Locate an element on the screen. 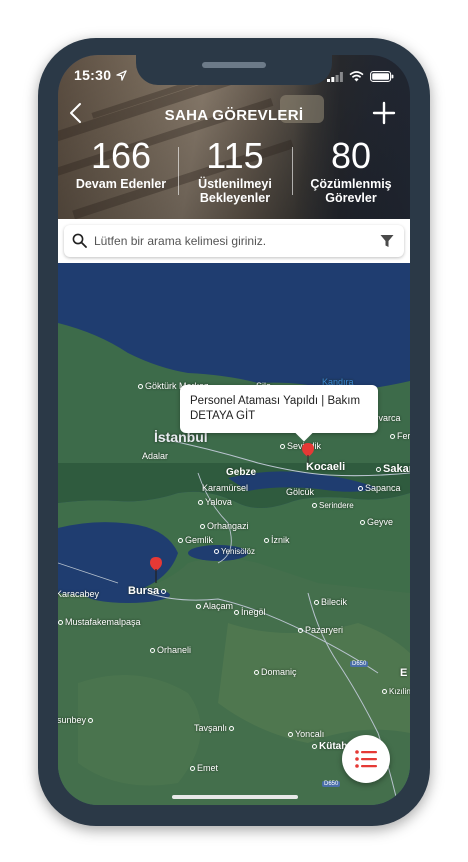  stat-resolved: 80 Çözümlenmiş Görevler is located at coordinates (351, 170).